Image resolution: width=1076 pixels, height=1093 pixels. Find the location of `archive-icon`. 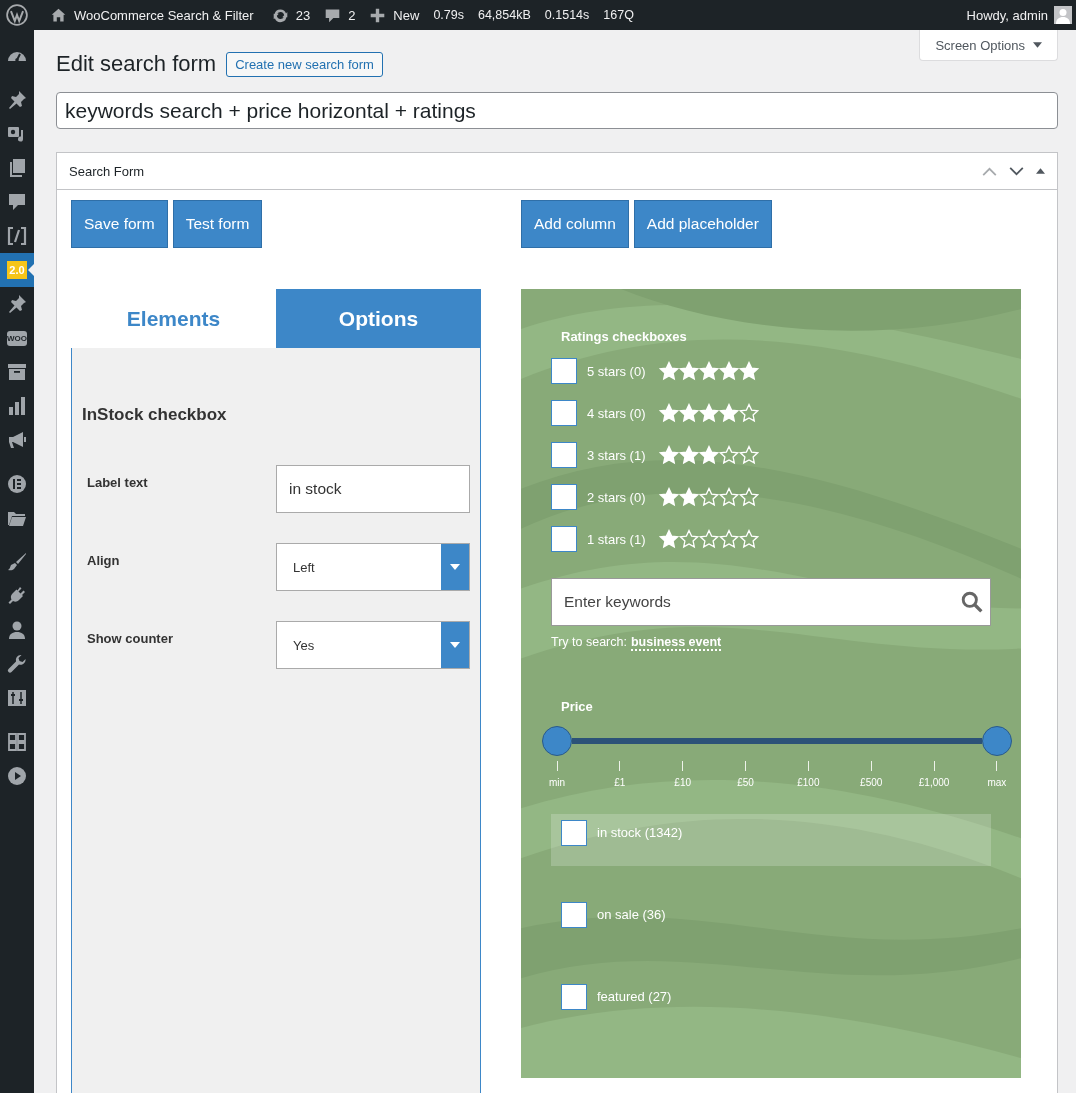

archive-icon is located at coordinates (17, 372).